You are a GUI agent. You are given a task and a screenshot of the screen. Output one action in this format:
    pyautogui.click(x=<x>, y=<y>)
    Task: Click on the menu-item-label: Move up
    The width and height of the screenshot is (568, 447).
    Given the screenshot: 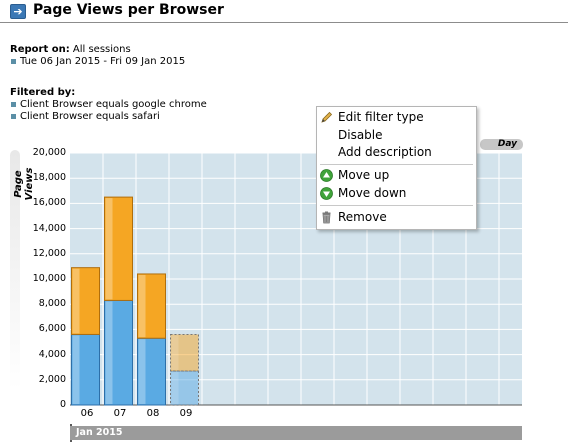 What is the action you would take?
    pyautogui.click(x=364, y=175)
    